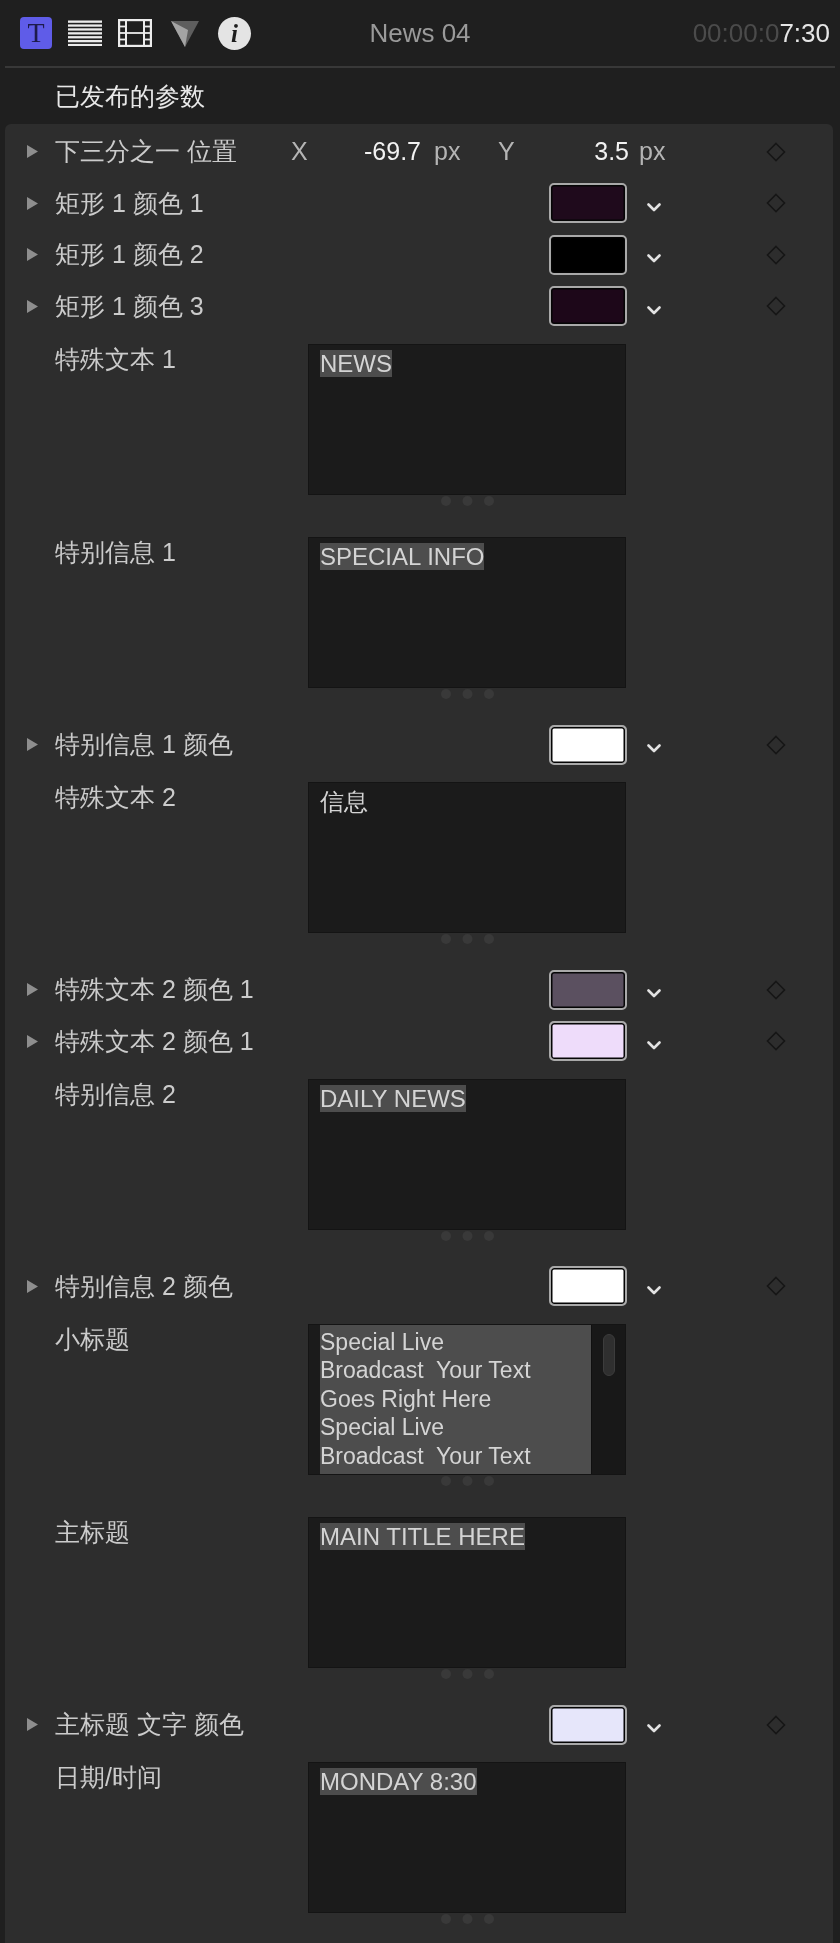 This screenshot has width=840, height=1943. What do you see at coordinates (506, 151) in the screenshot?
I see `y-axis-label: Y` at bounding box center [506, 151].